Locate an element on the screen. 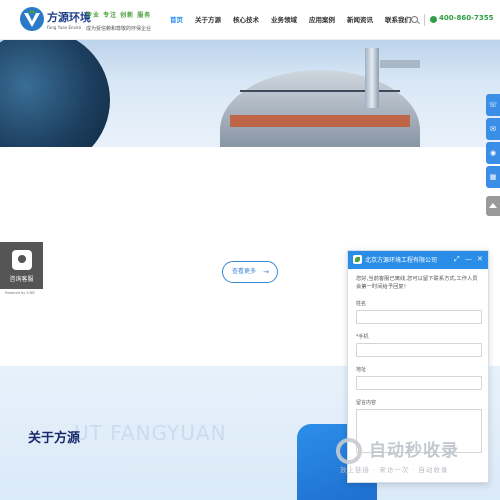 The width and height of the screenshot is (500, 500). nav-item-business: 业务领域 is located at coordinates (284, 20).